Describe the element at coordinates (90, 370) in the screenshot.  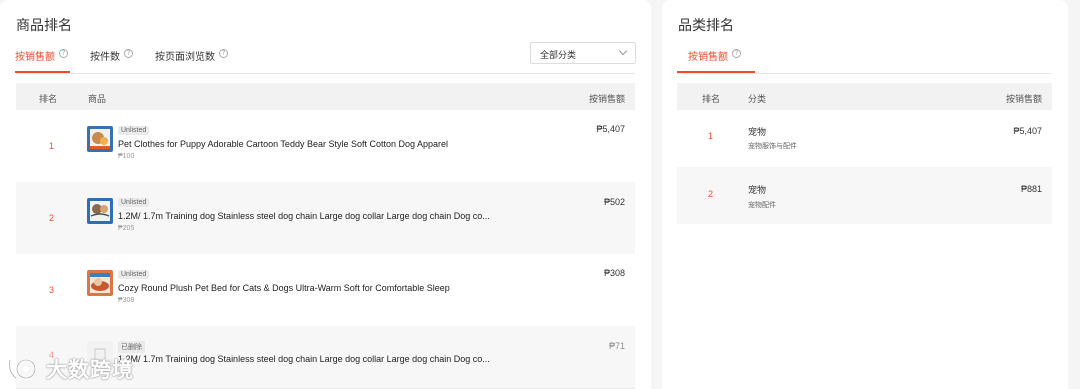
I see `watermark-text: 大数跨境` at that location.